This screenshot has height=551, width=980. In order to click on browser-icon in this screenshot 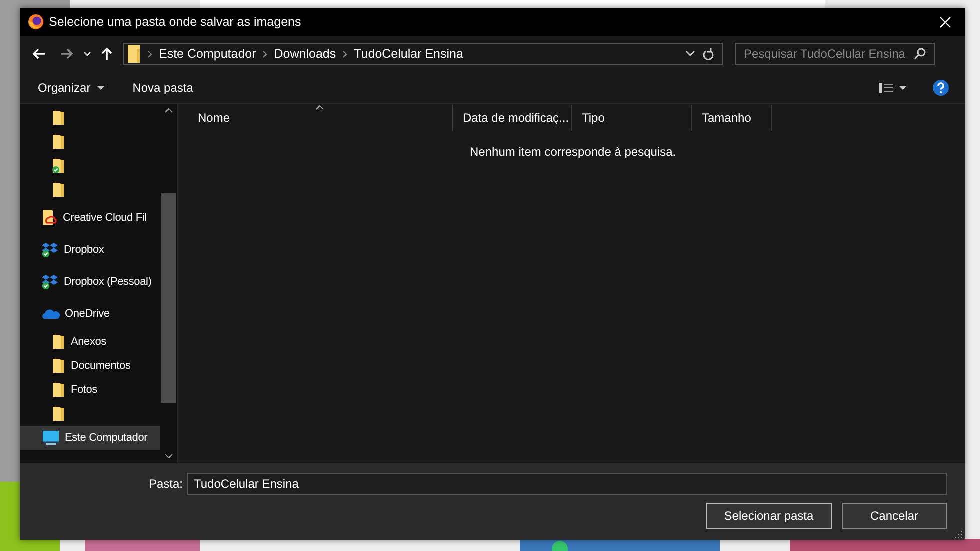, I will do `click(36, 22)`.